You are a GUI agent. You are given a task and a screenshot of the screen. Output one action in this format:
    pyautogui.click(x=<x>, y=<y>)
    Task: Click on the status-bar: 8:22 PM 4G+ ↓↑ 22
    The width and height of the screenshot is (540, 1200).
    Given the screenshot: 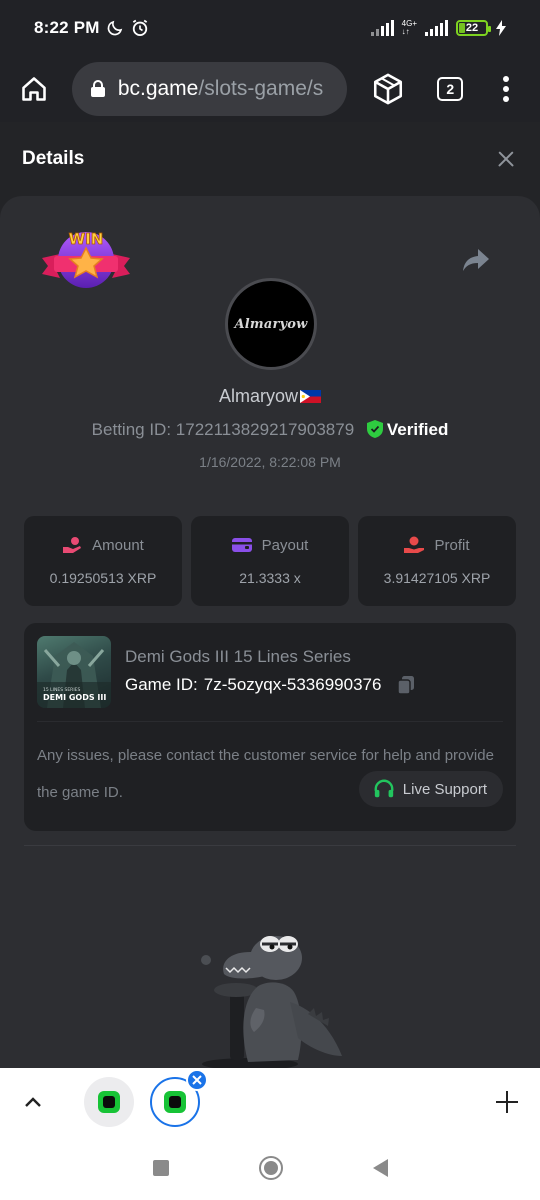 What is the action you would take?
    pyautogui.click(x=270, y=28)
    